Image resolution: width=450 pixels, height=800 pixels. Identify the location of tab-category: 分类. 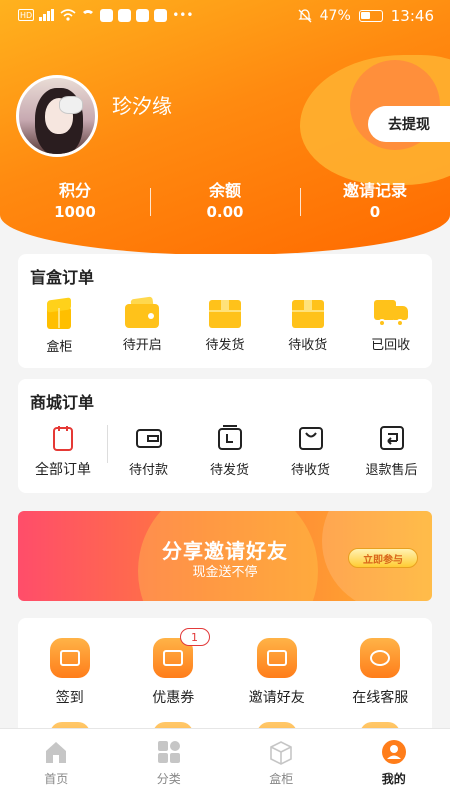
(169, 764).